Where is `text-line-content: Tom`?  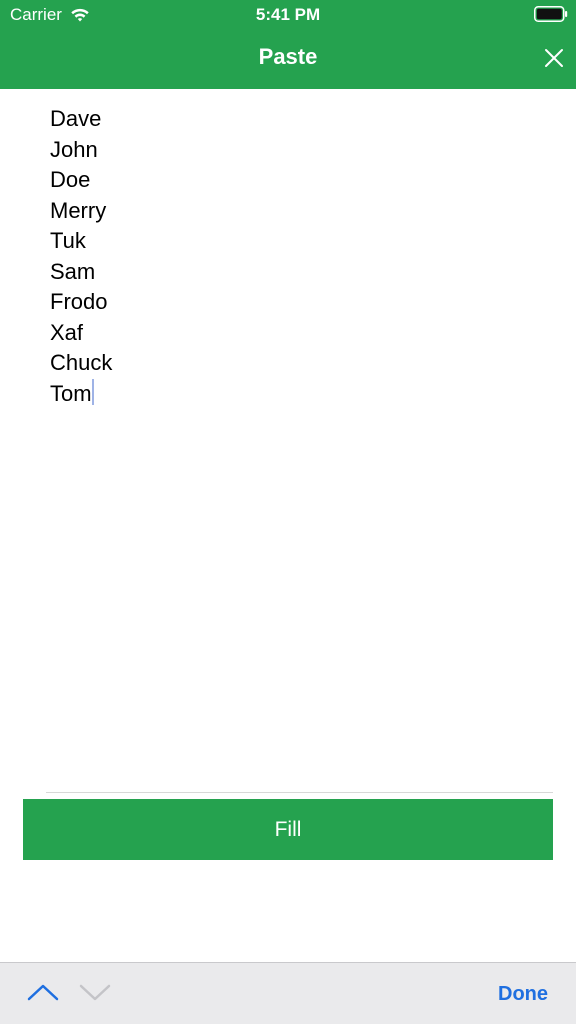
text-line-content: Tom is located at coordinates (71, 393).